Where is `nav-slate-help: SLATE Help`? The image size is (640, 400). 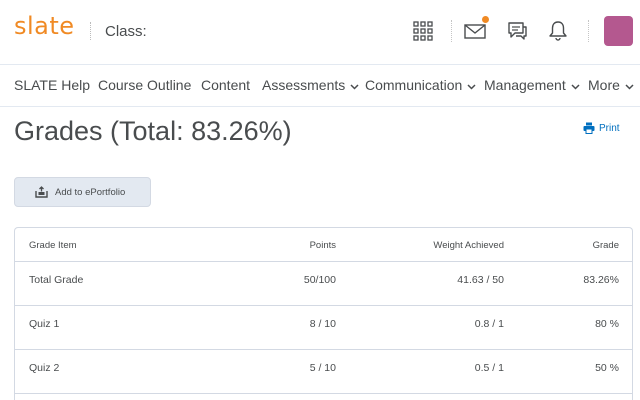 nav-slate-help: SLATE Help is located at coordinates (52, 85).